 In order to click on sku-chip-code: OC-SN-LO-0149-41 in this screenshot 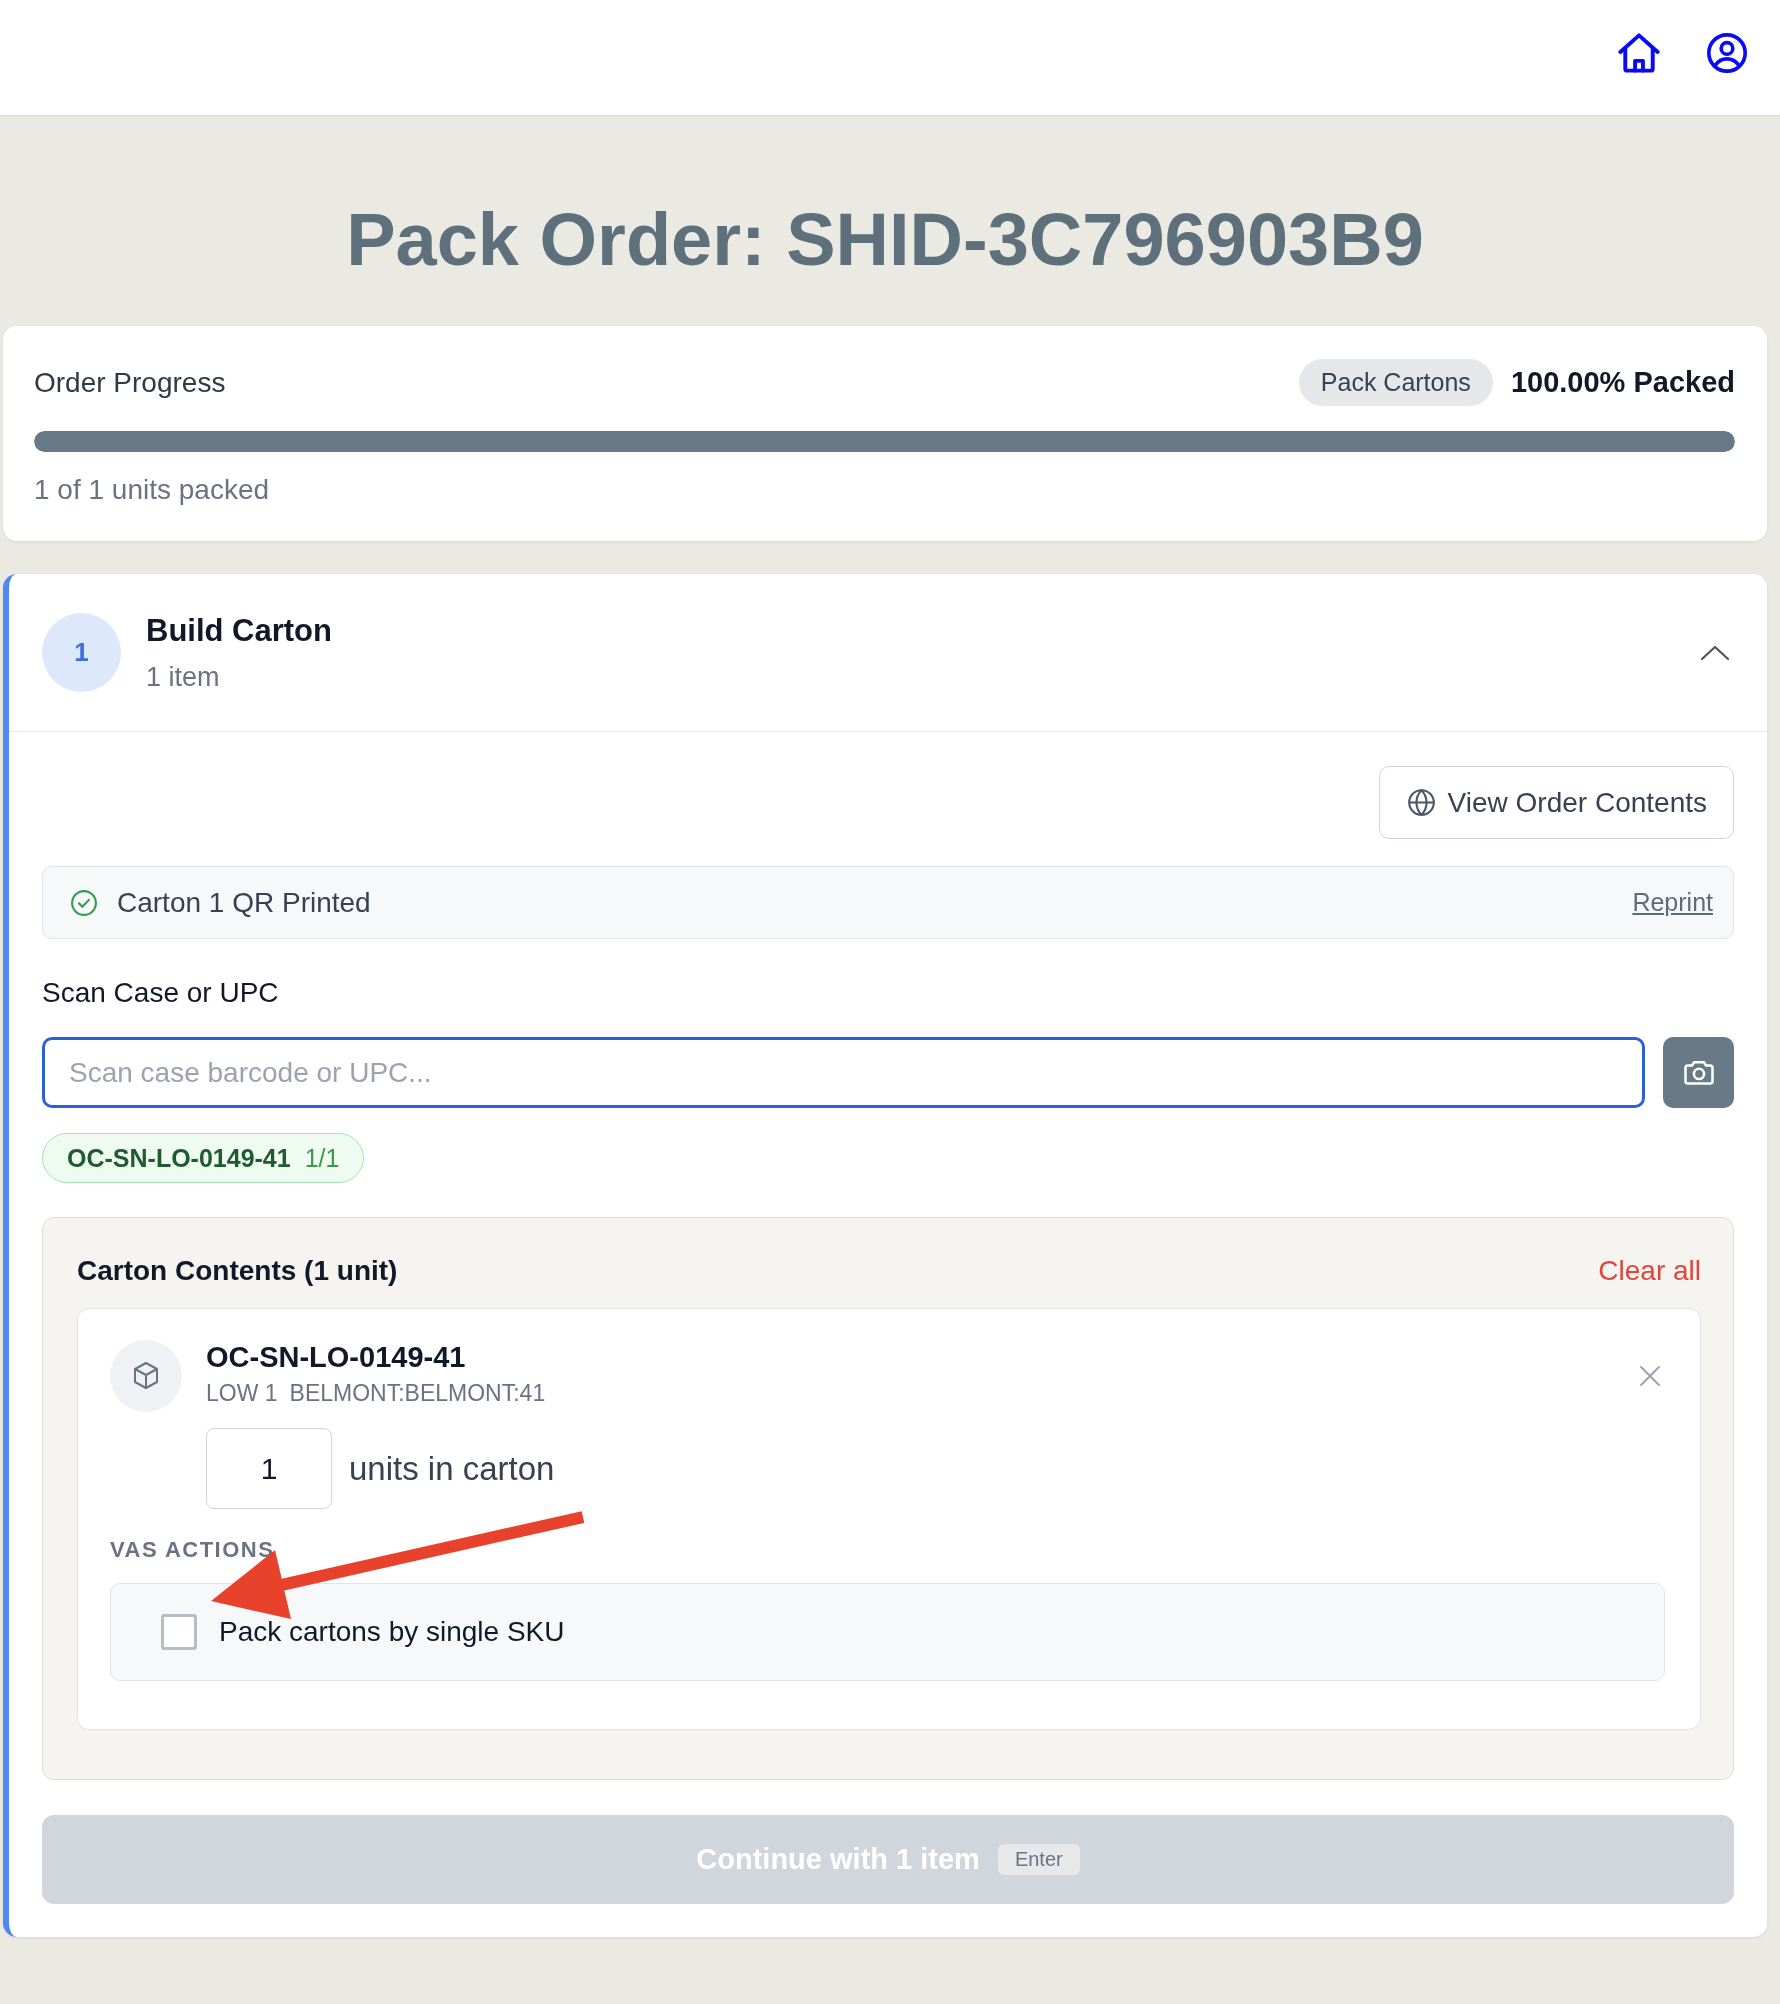, I will do `click(179, 1158)`.